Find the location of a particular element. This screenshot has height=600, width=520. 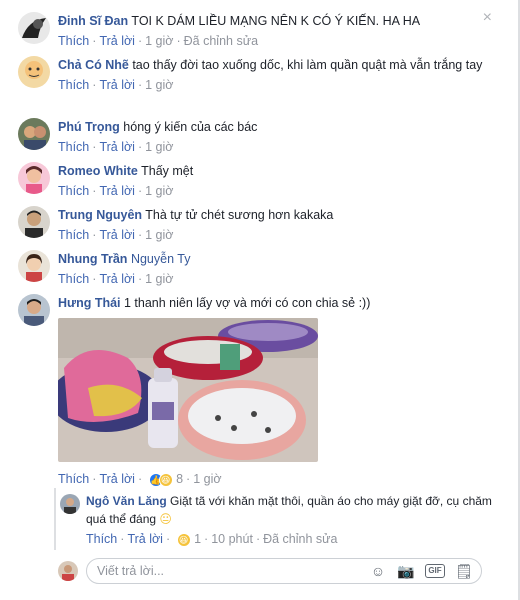

reply-composer: Viết trả lời... ☺ 📷 GIF 🗒 is located at coordinates (270, 571).